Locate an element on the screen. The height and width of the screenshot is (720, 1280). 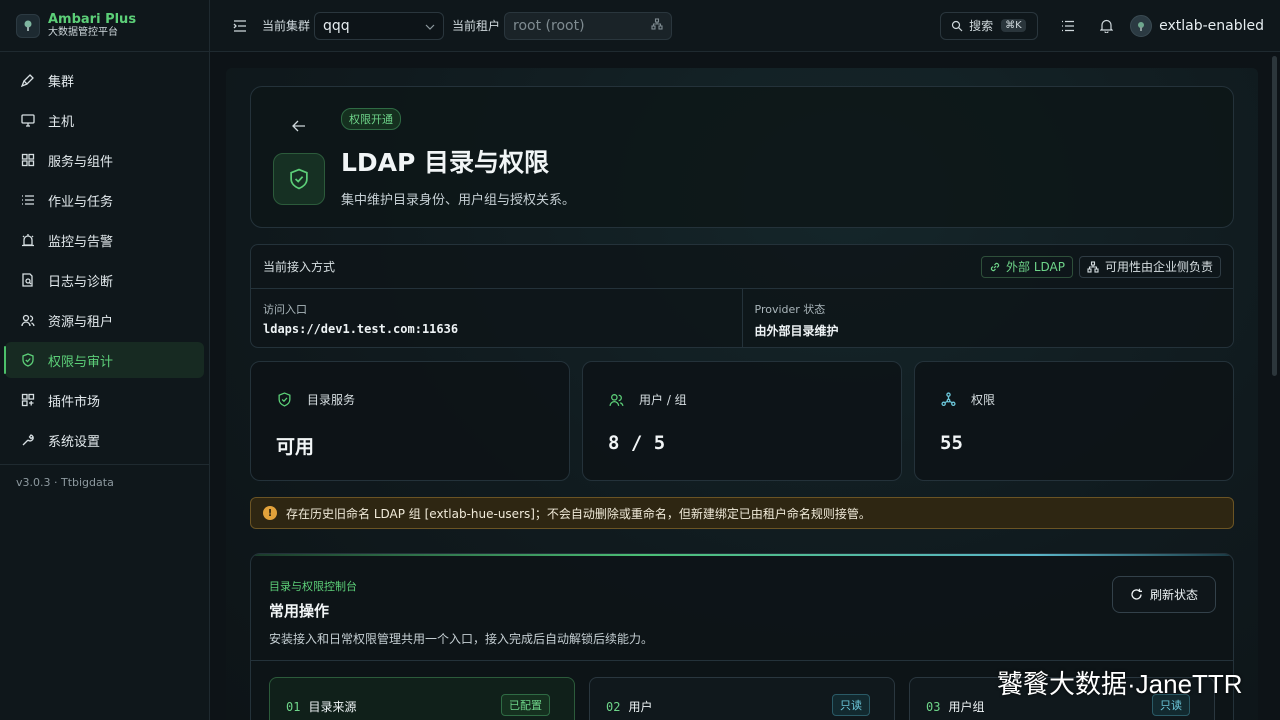
console-eyebrow: 目录与权限控制台 is located at coordinates (313, 586).